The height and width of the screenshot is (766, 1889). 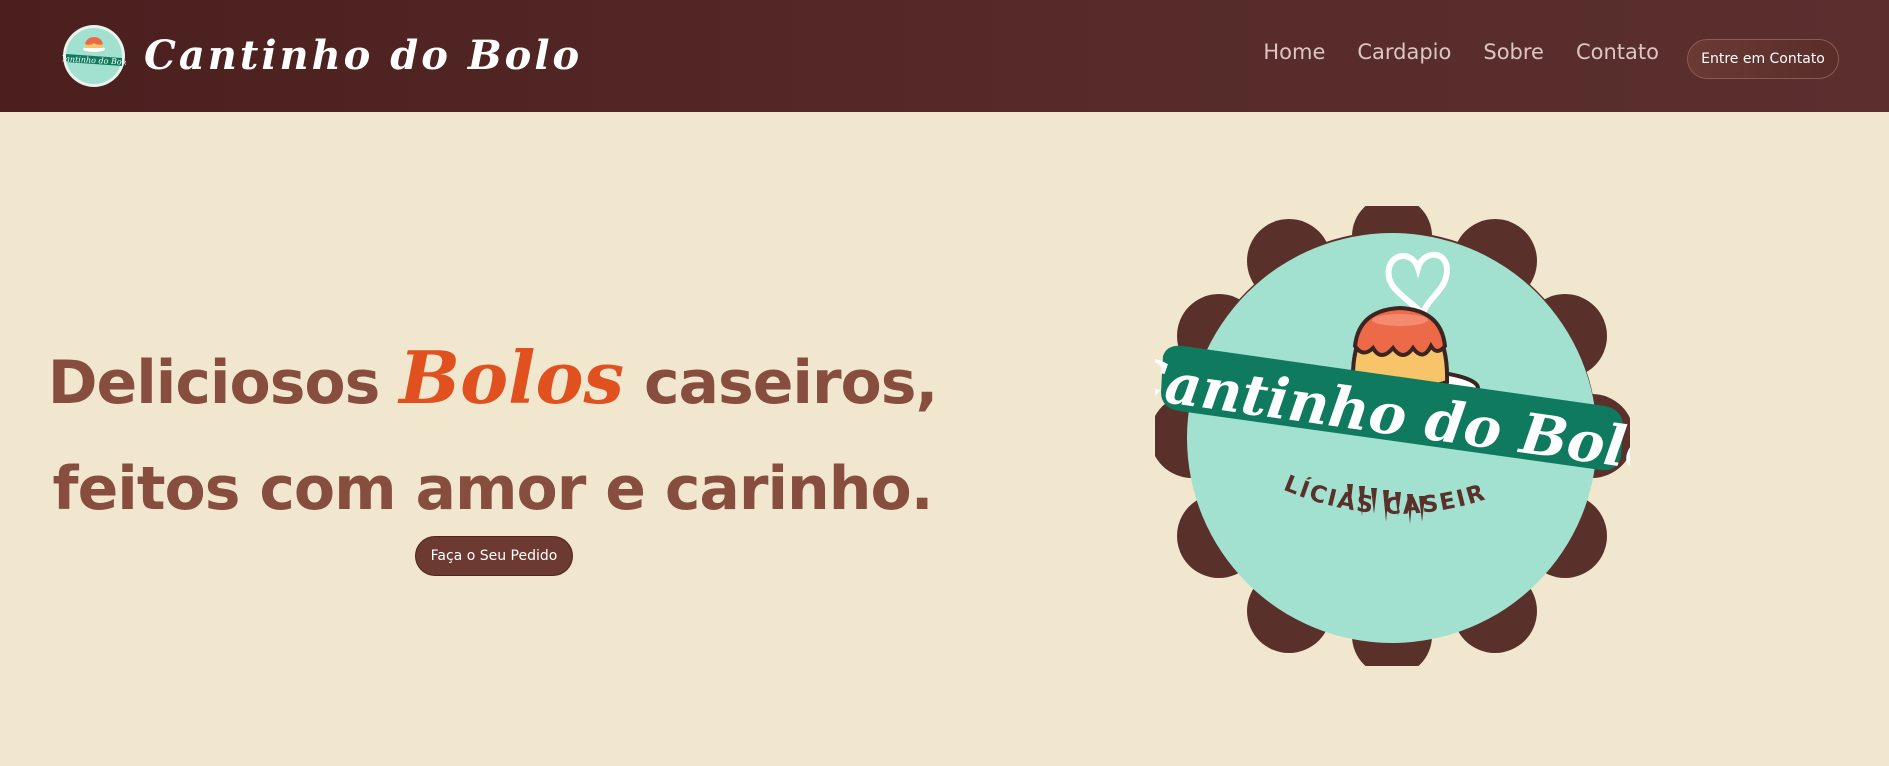 What do you see at coordinates (1617, 52) in the screenshot?
I see `nav-link-contato: Contato` at bounding box center [1617, 52].